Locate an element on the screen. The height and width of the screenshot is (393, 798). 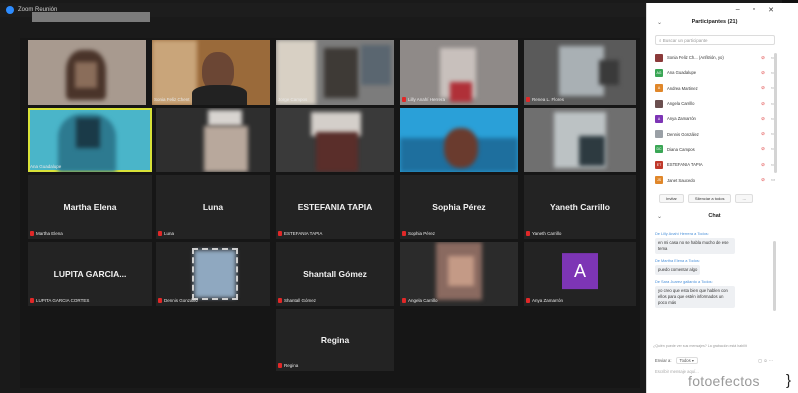
video-tile-off: Sophia Pérez Sophia Pérez is located at coordinates (459, 207).